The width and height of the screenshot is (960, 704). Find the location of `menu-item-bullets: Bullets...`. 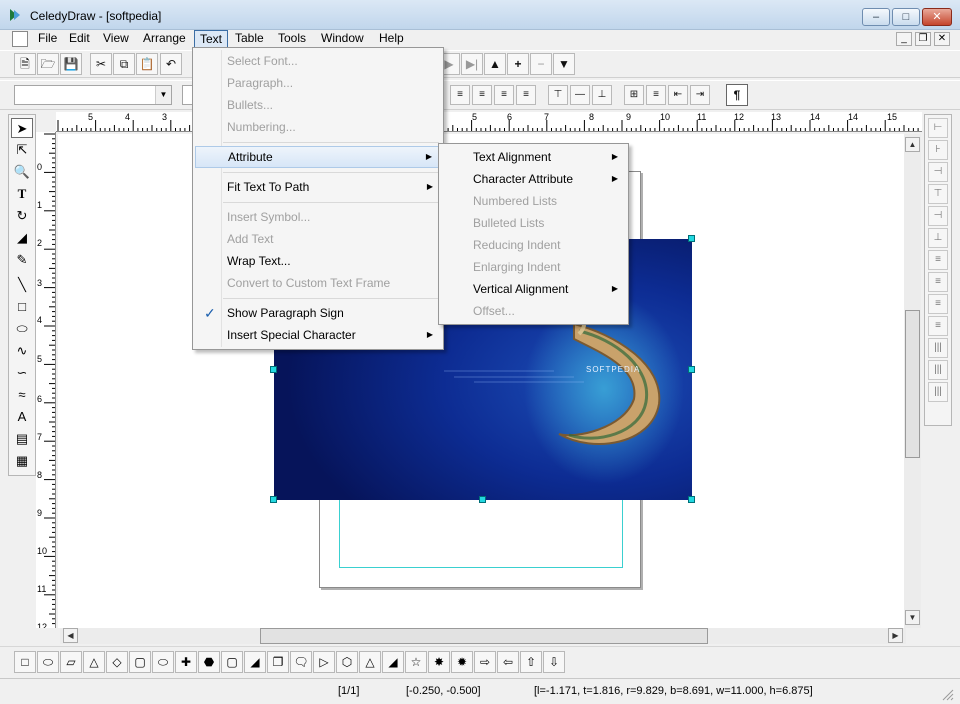

menu-item-bullets: Bullets... is located at coordinates (318, 105).